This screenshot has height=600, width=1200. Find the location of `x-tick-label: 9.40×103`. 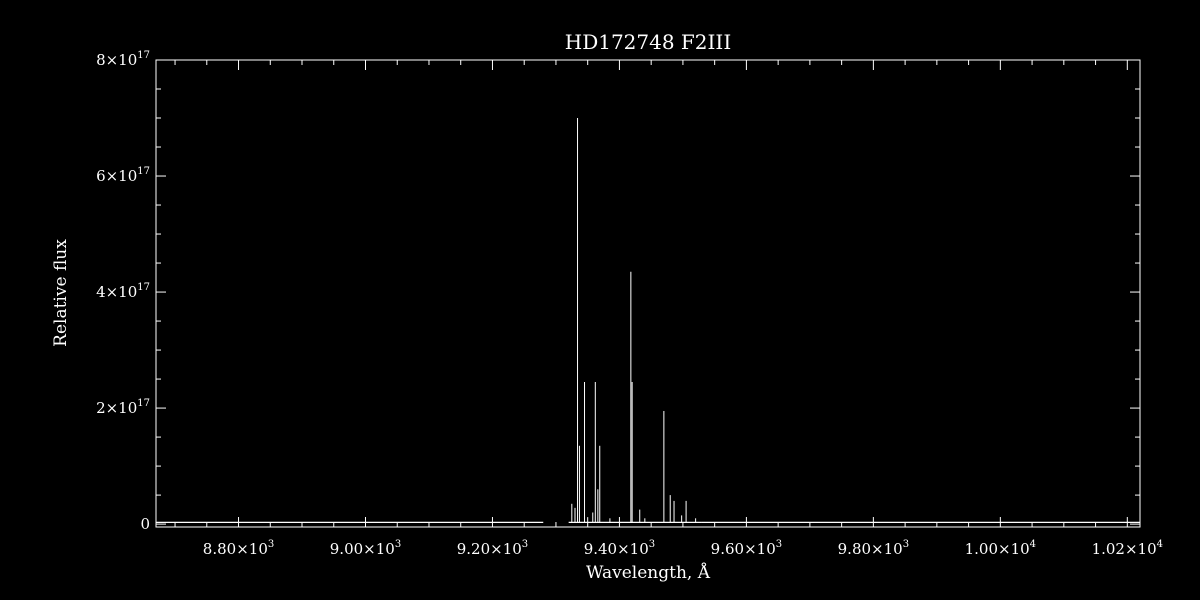

x-tick-label: 9.40×103 is located at coordinates (619, 548).